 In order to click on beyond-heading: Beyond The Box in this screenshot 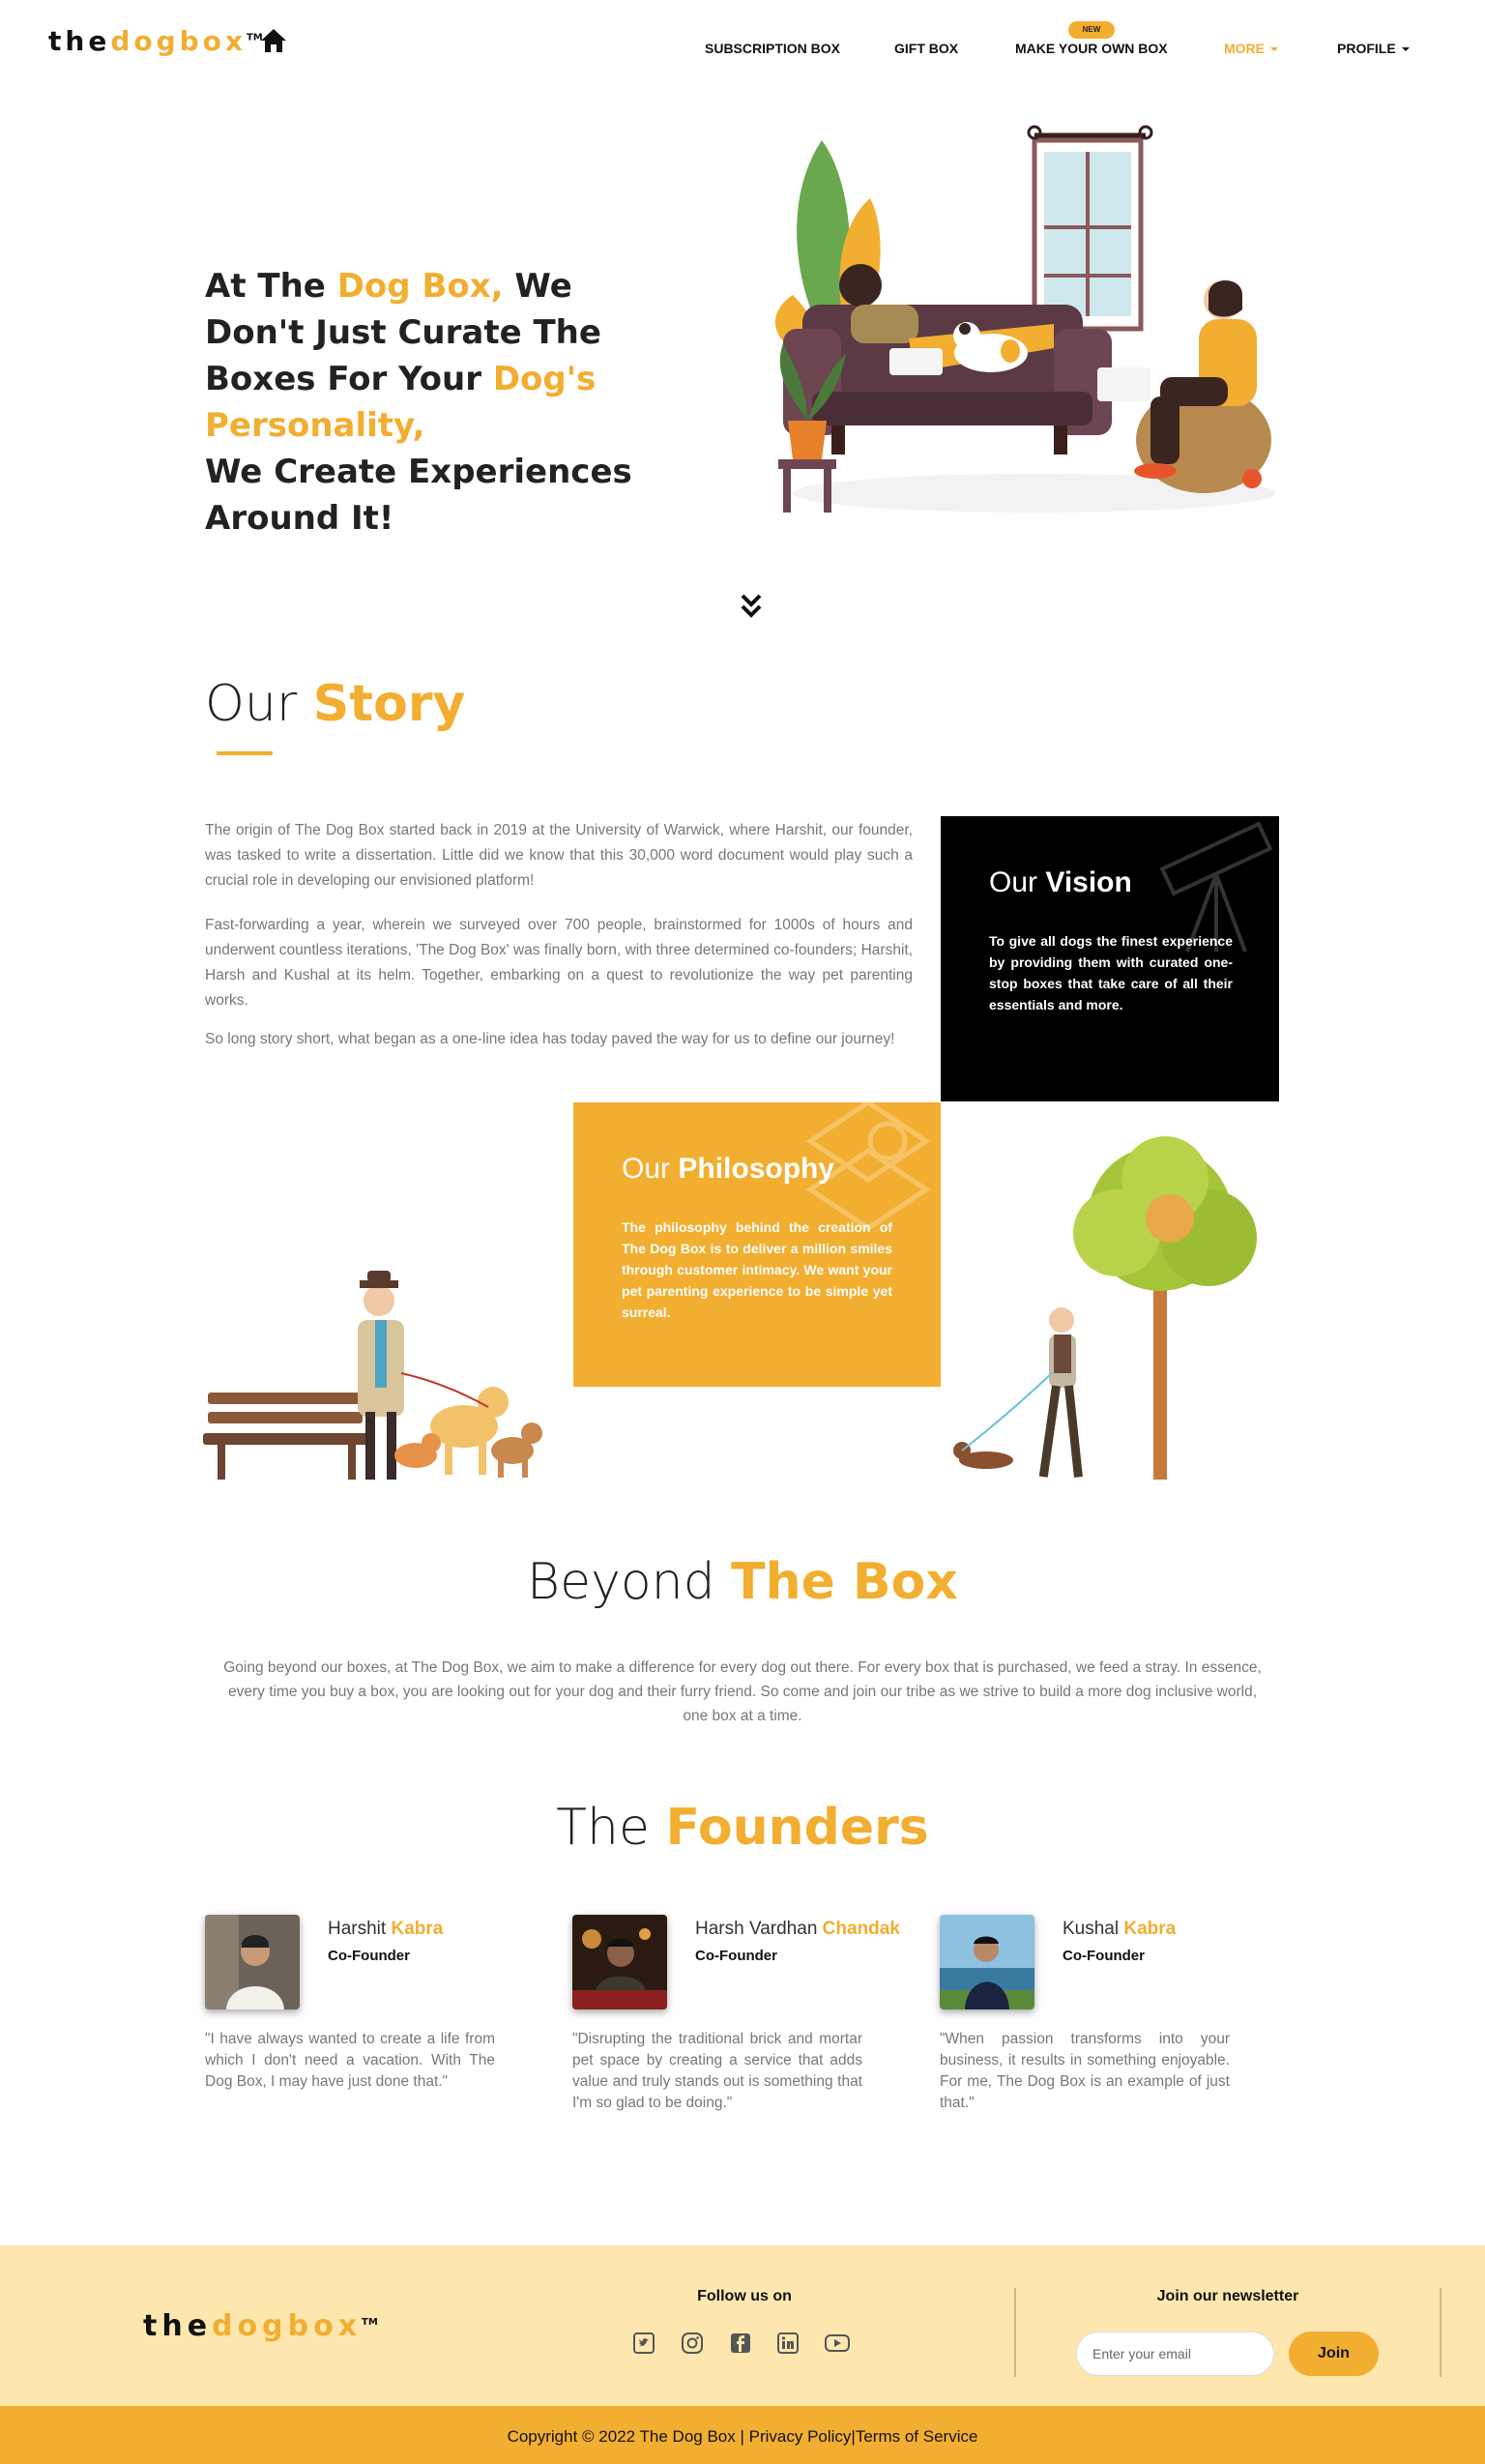, I will do `click(742, 1582)`.